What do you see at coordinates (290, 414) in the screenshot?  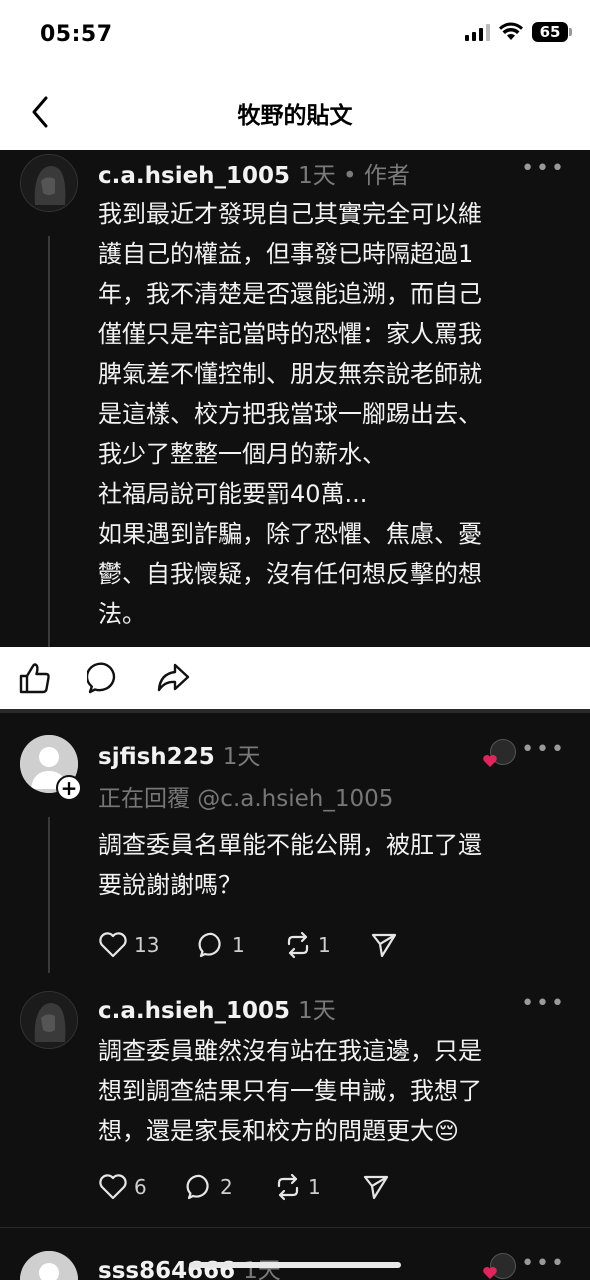 I see `post-line: 是這樣、校方把我當球一腳踢出去、` at bounding box center [290, 414].